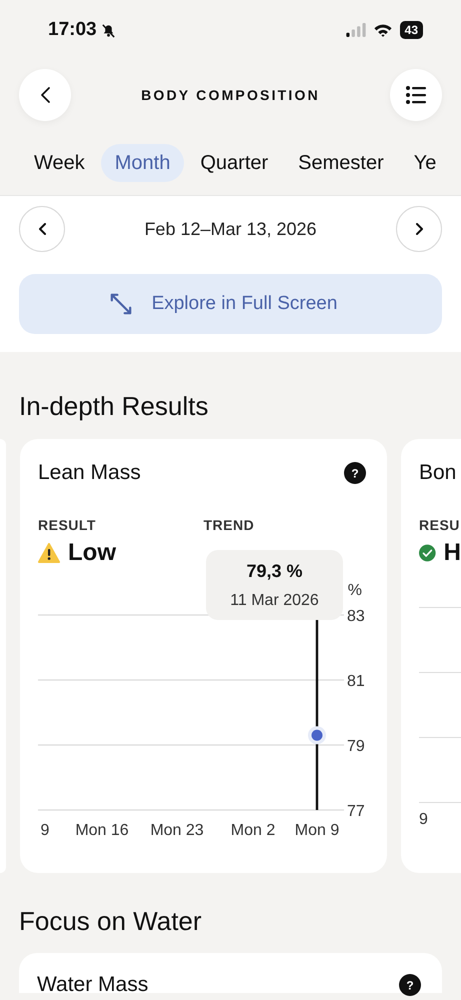  Describe the element at coordinates (230, 95) in the screenshot. I see `page-title: BODY COMPOSITION` at that location.